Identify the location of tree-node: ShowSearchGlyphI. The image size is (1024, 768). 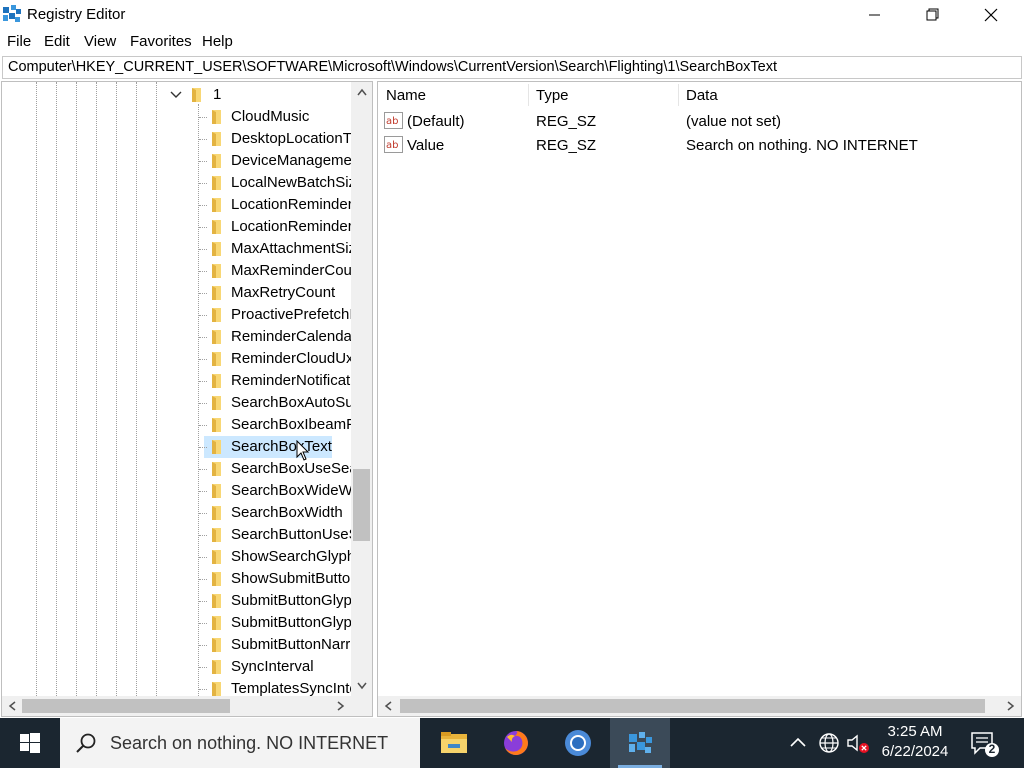
(177, 557).